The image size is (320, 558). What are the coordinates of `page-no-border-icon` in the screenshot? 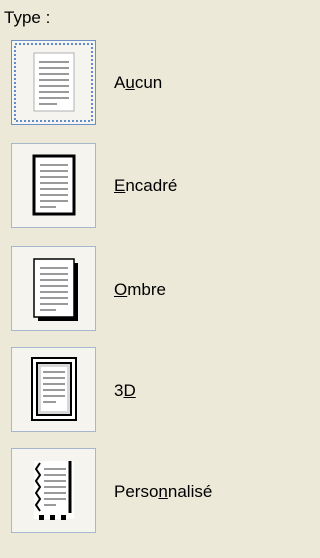 It's located at (53, 82).